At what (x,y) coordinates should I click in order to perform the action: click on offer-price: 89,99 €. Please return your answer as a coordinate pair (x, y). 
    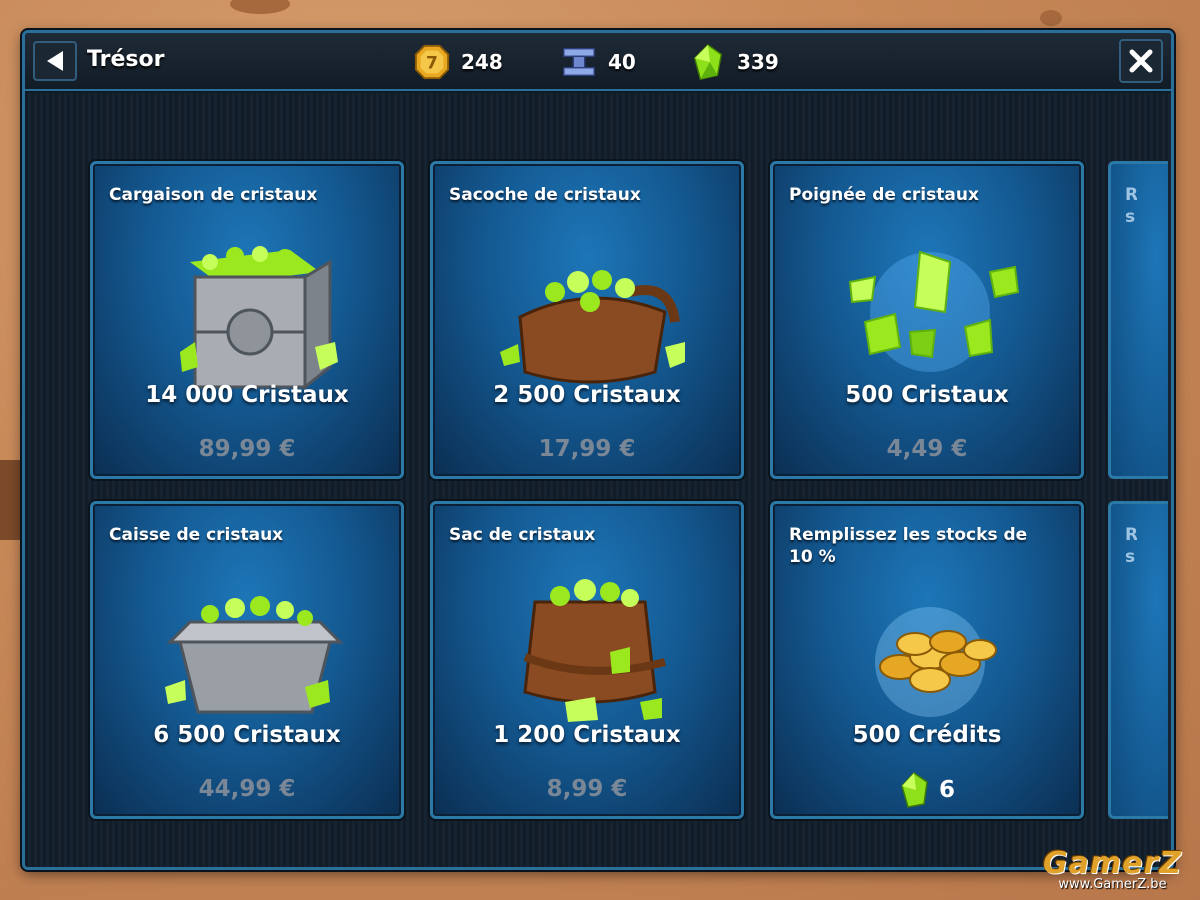
    Looking at the image, I should click on (247, 449).